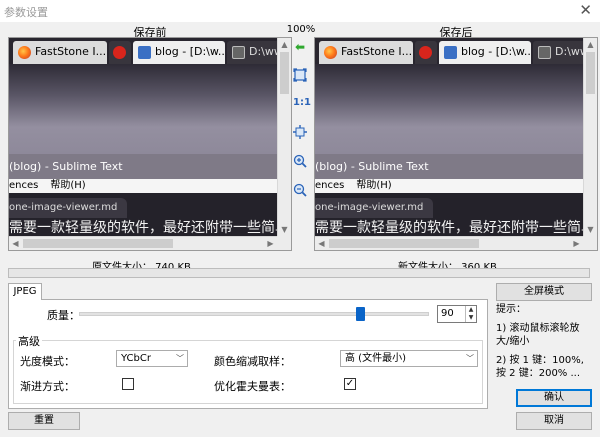 This screenshot has height=437, width=600. Describe the element at coordinates (29, 341) in the screenshot. I see `advanced-title: 高级` at that location.